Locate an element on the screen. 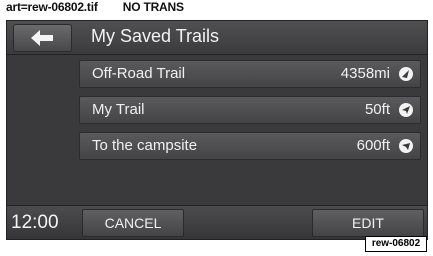 This screenshot has height=256, width=433. back-button is located at coordinates (42, 38).